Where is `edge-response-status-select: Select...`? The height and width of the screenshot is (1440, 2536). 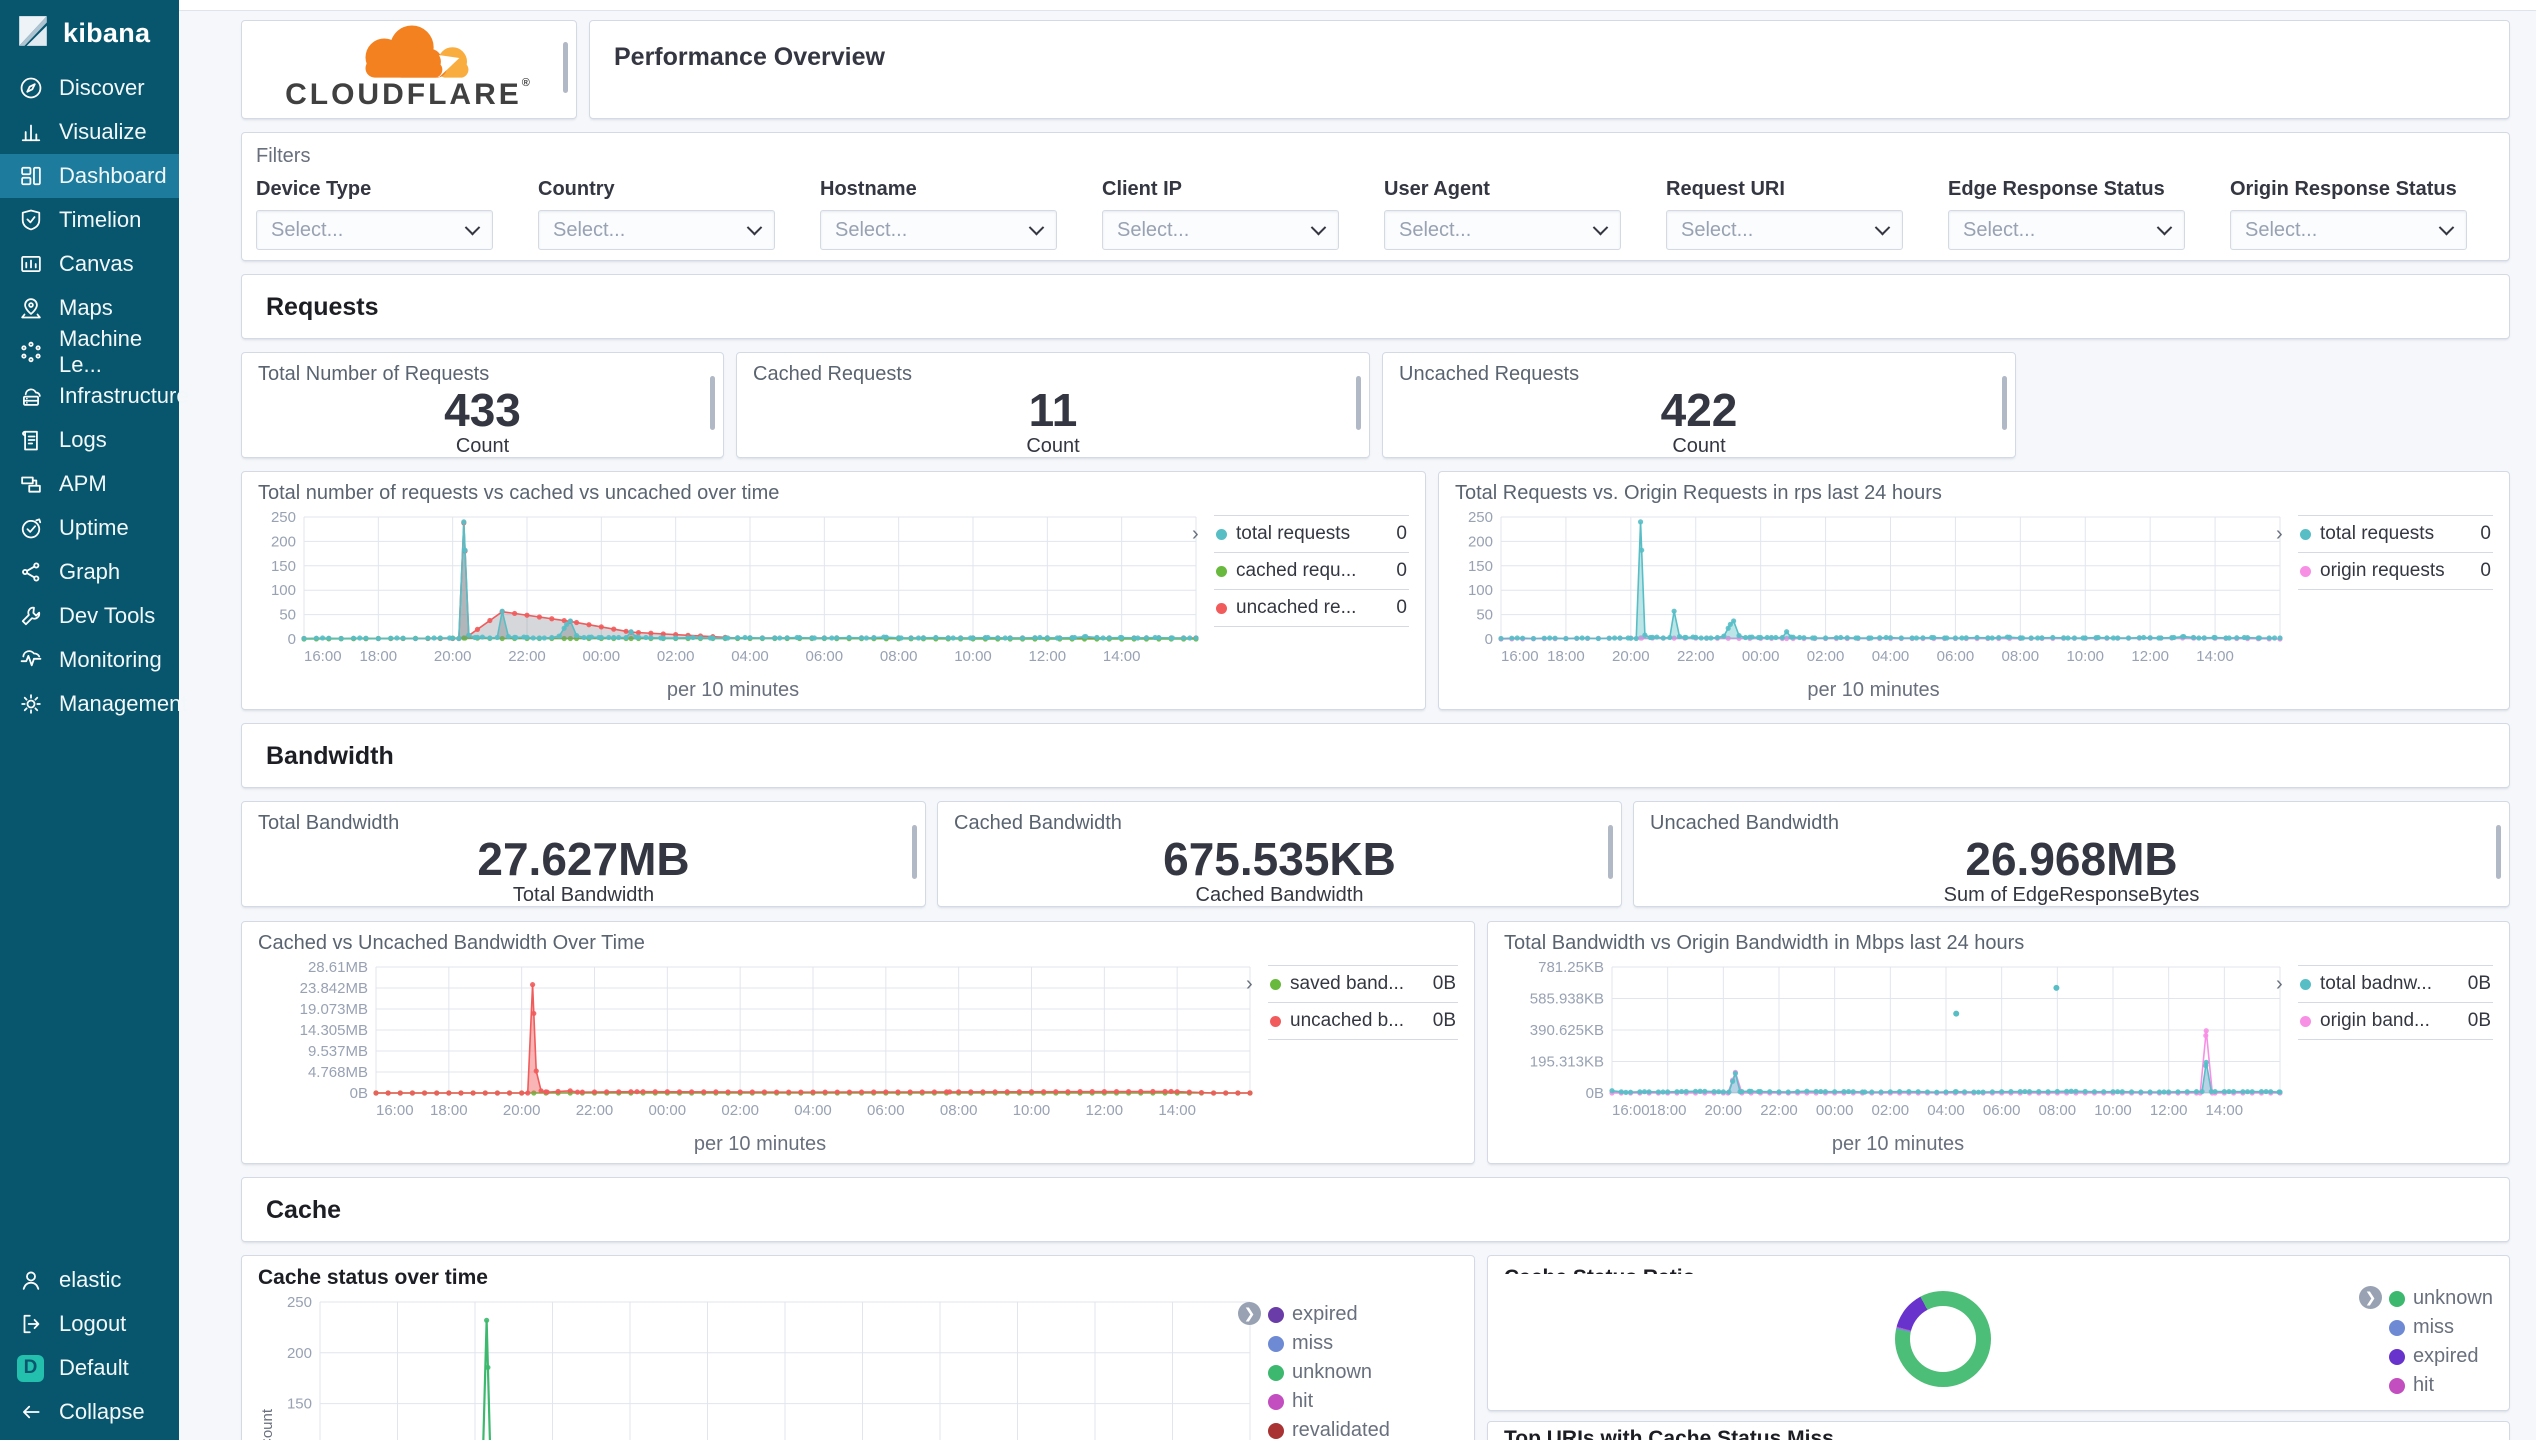 edge-response-status-select: Select... is located at coordinates (2066, 230).